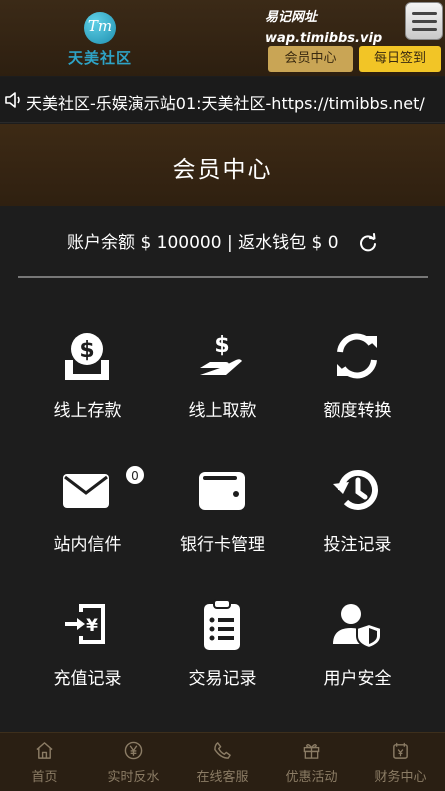  I want to click on home-icon, so click(44, 750).